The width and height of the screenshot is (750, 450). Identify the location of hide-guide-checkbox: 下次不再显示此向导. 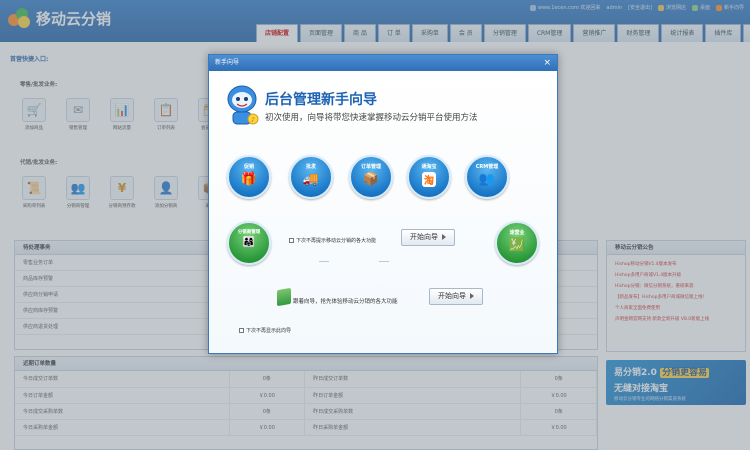
(265, 330).